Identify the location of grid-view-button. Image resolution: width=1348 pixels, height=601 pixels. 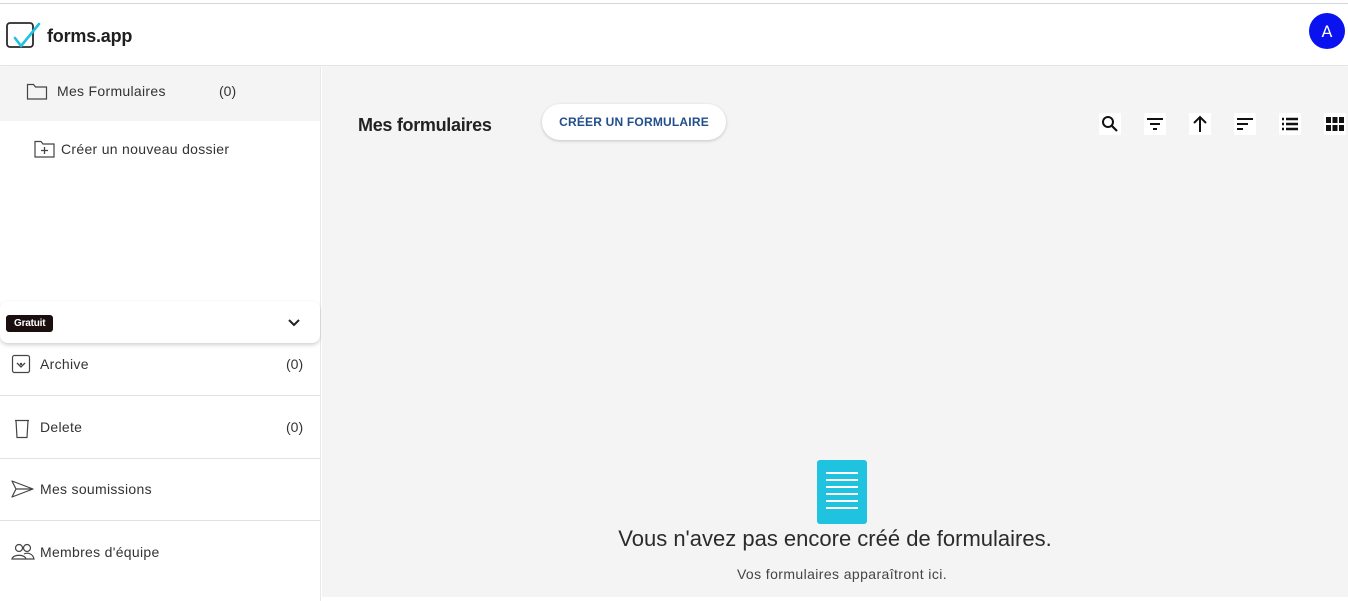
(1335, 124).